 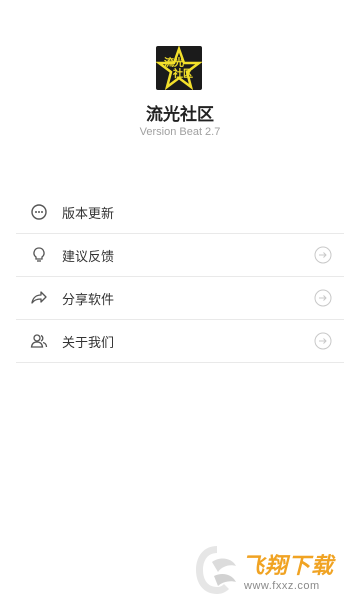 I want to click on watermark: 飞翔下载 www.fxxz.com, so click(x=276, y=570).